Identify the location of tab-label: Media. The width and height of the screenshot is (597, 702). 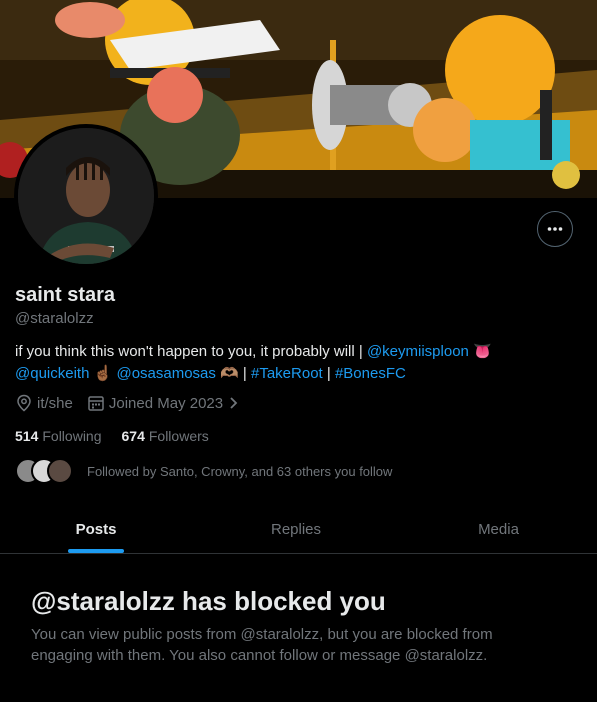
(498, 529).